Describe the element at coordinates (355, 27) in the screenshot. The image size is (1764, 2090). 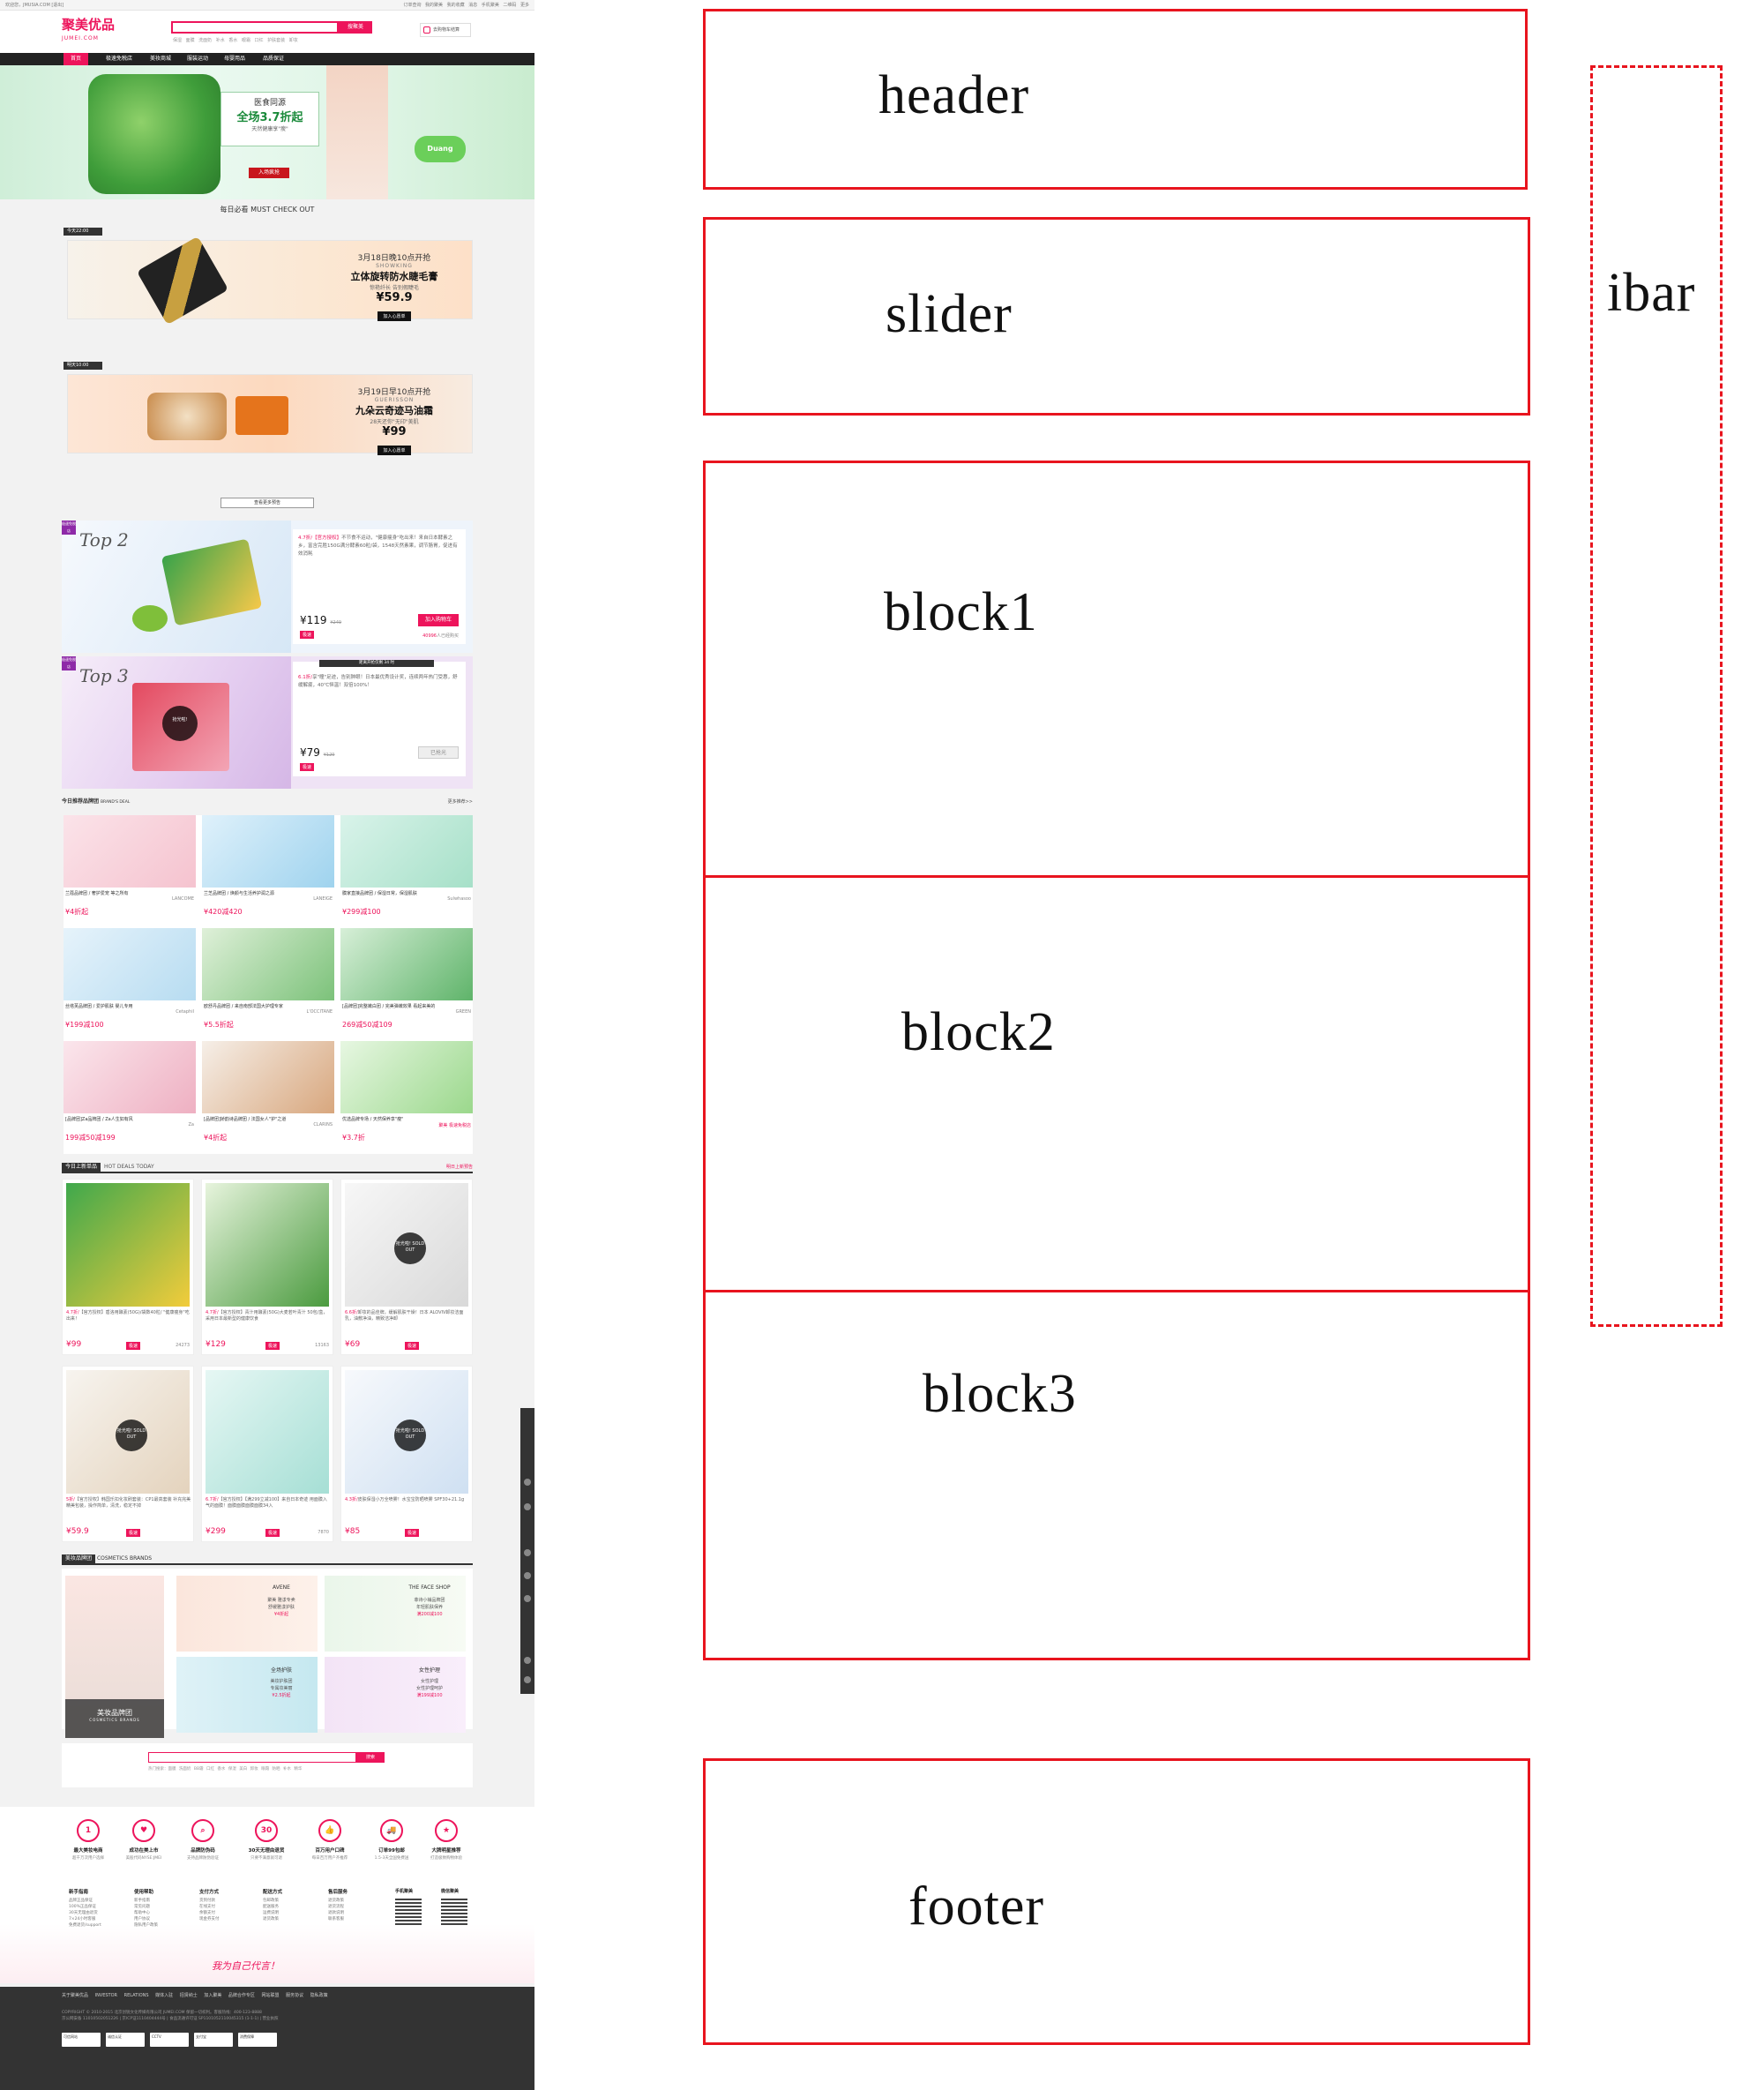
I see `search-button: 搜聚美` at that location.